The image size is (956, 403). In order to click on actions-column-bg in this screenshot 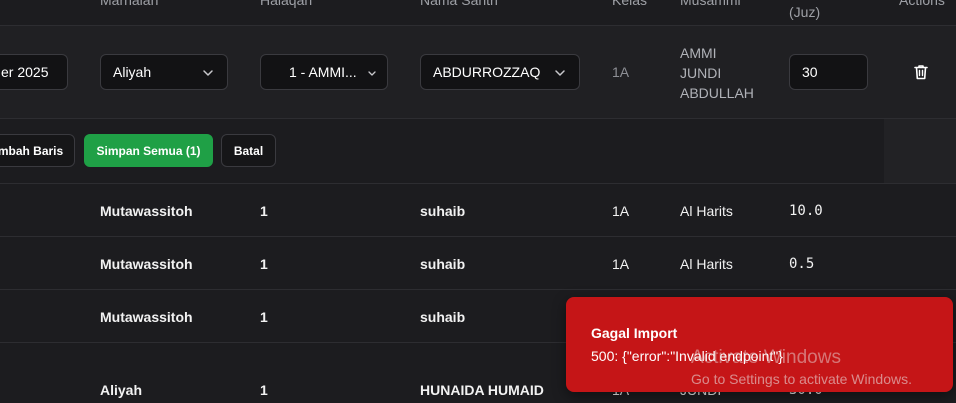, I will do `click(920, 151)`.